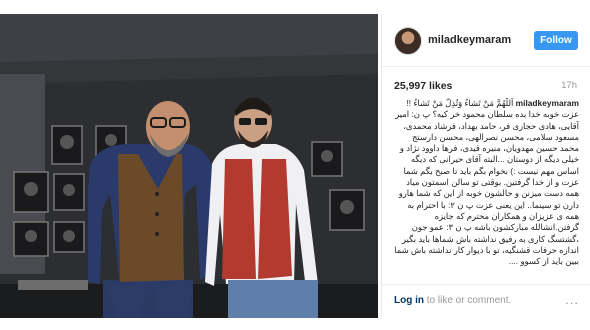 This screenshot has width=590, height=330. I want to click on likes-count: 25,997 likes, so click(423, 86).